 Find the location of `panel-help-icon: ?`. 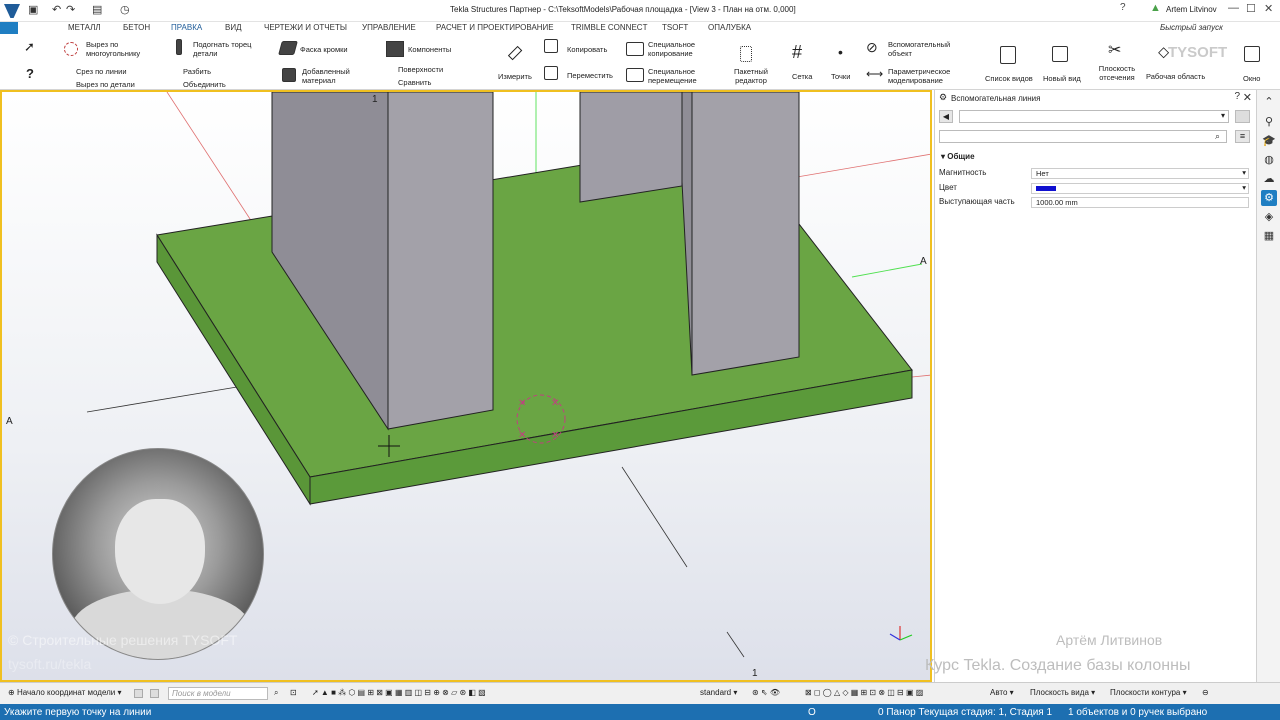

panel-help-icon: ? is located at coordinates (1237, 96).